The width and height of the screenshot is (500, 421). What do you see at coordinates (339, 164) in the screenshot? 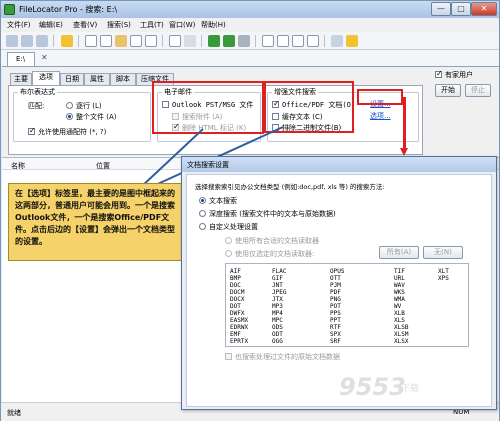
I see `dialog-title-bar: 文档搜索设置` at bounding box center [339, 164].